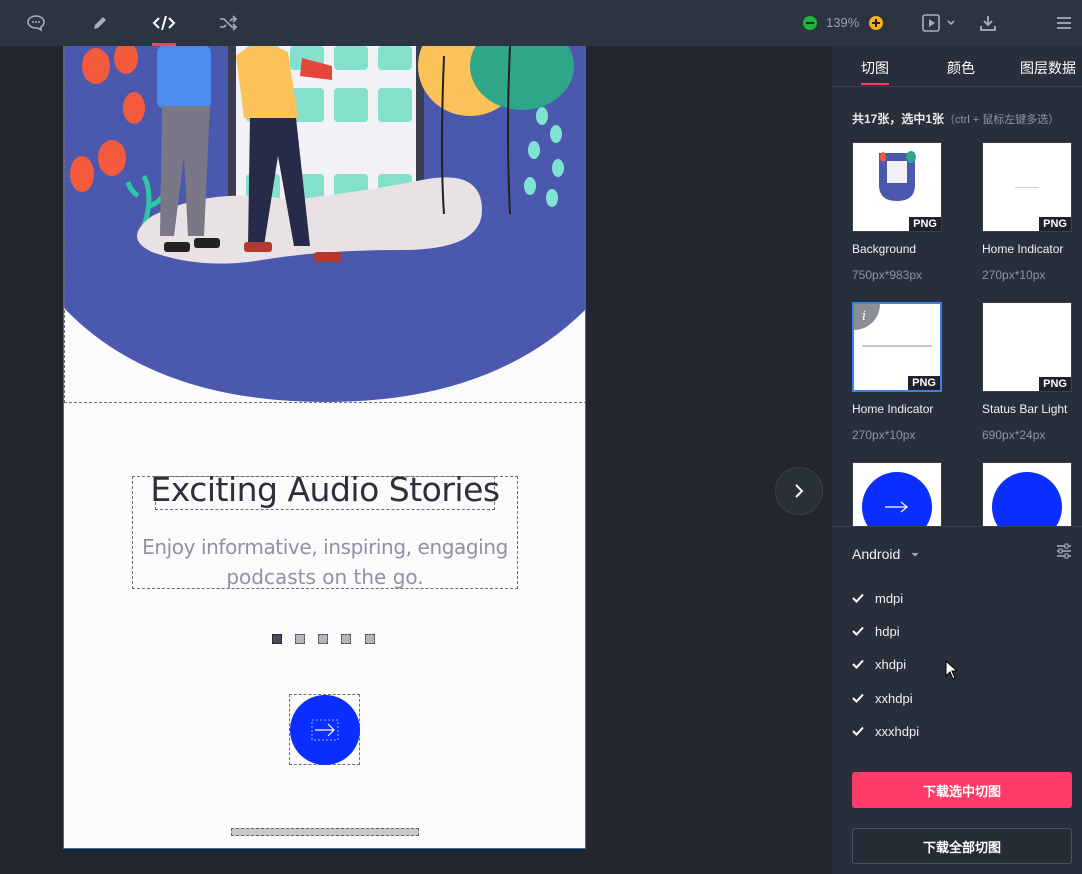 The height and width of the screenshot is (874, 1082). I want to click on tab-colors: 颜色, so click(961, 68).